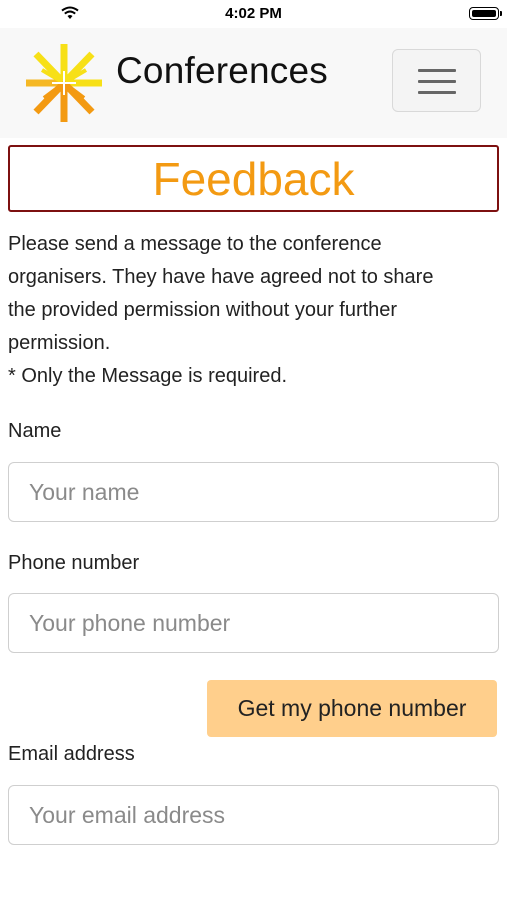 The width and height of the screenshot is (507, 900). I want to click on brand-title: Conferences, so click(222, 71).